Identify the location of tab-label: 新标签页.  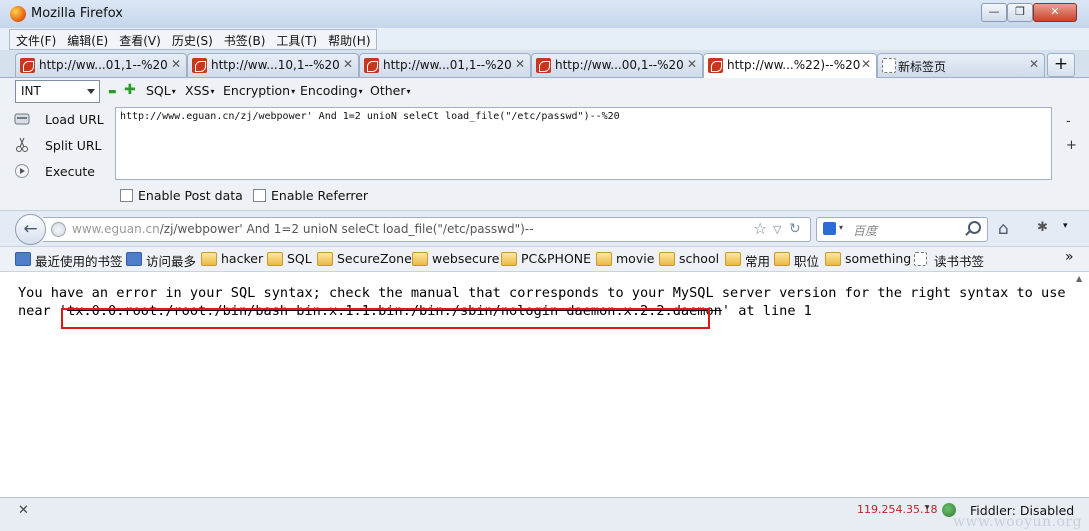
(922, 67).